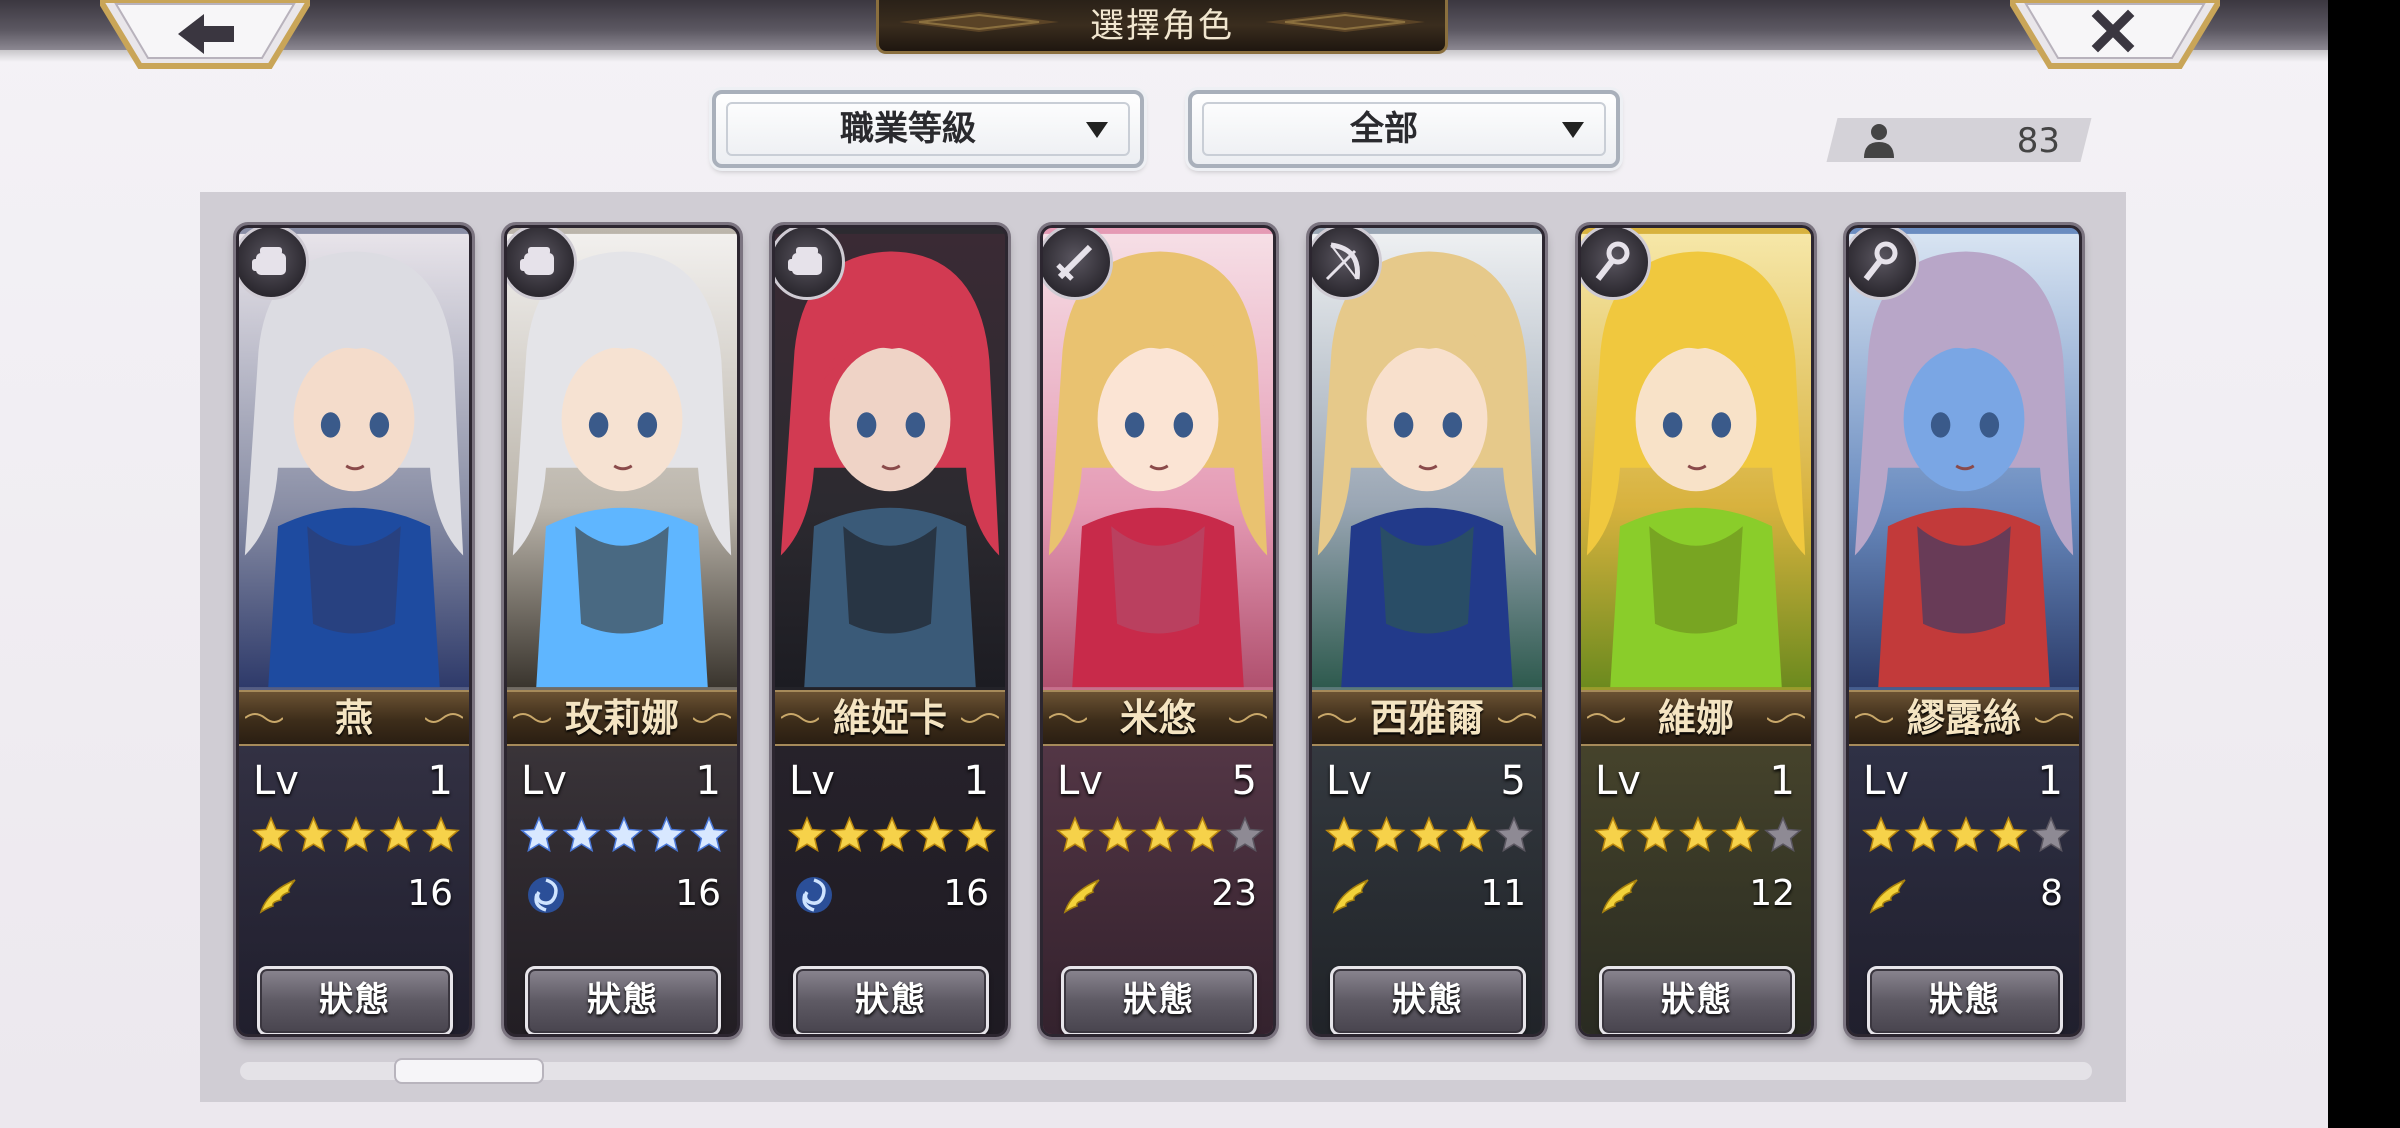  What do you see at coordinates (1384, 129) in the screenshot?
I see `category-label: 全部` at bounding box center [1384, 129].